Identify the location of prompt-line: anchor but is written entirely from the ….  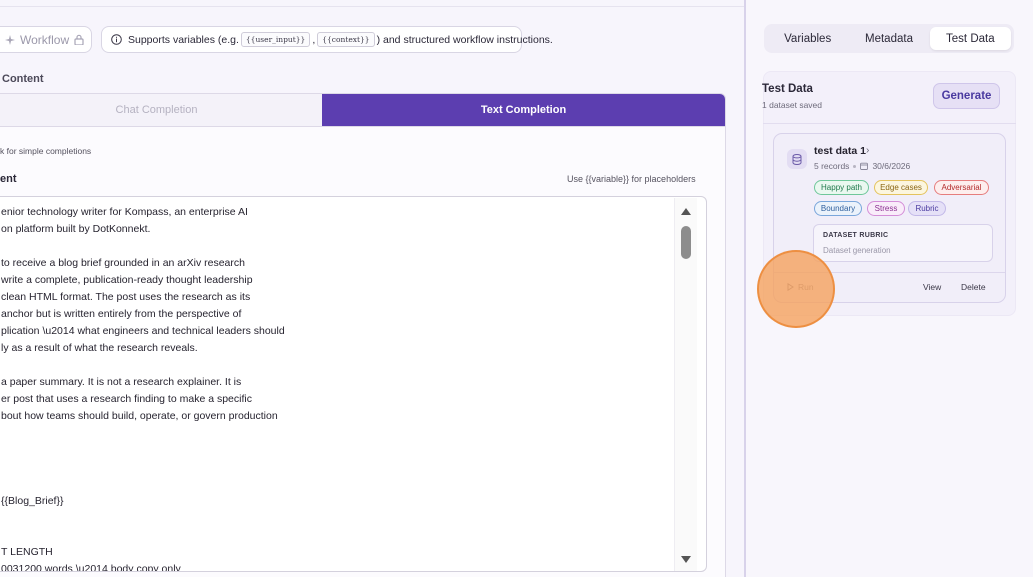
(121, 314).